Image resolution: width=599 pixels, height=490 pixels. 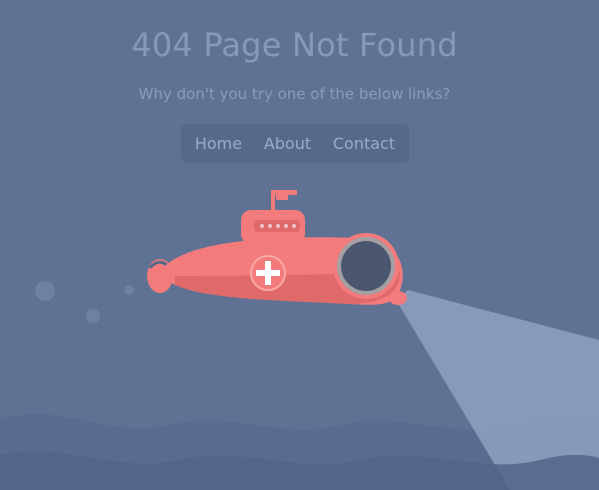 I want to click on bubble-medium, so click(x=93, y=316).